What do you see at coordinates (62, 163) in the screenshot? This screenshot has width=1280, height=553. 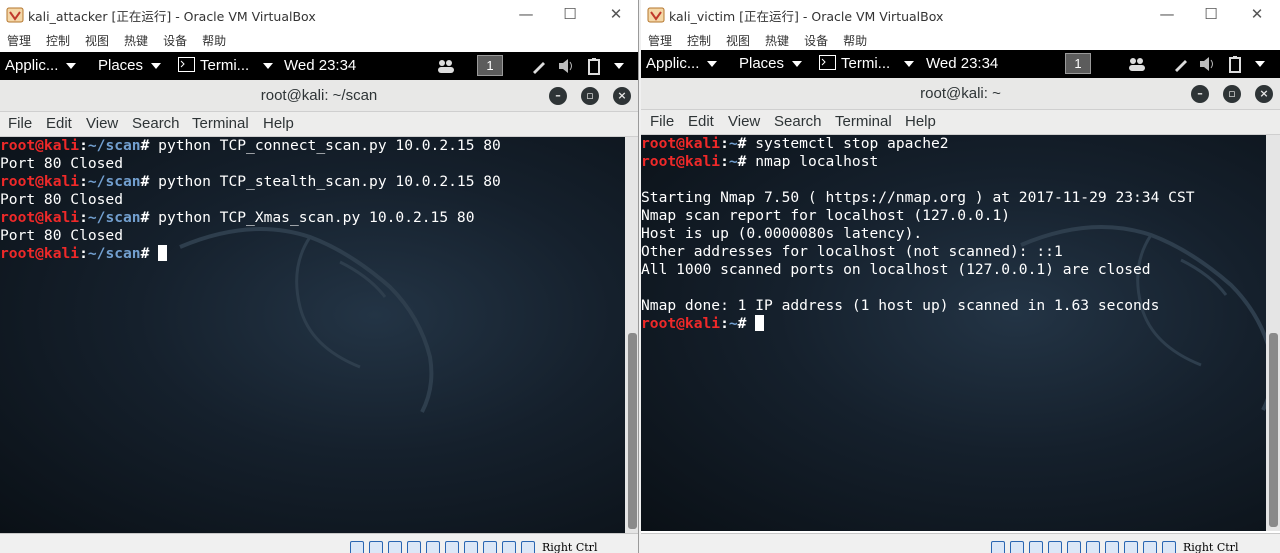 I see `output-line: Port 80 Closed` at bounding box center [62, 163].